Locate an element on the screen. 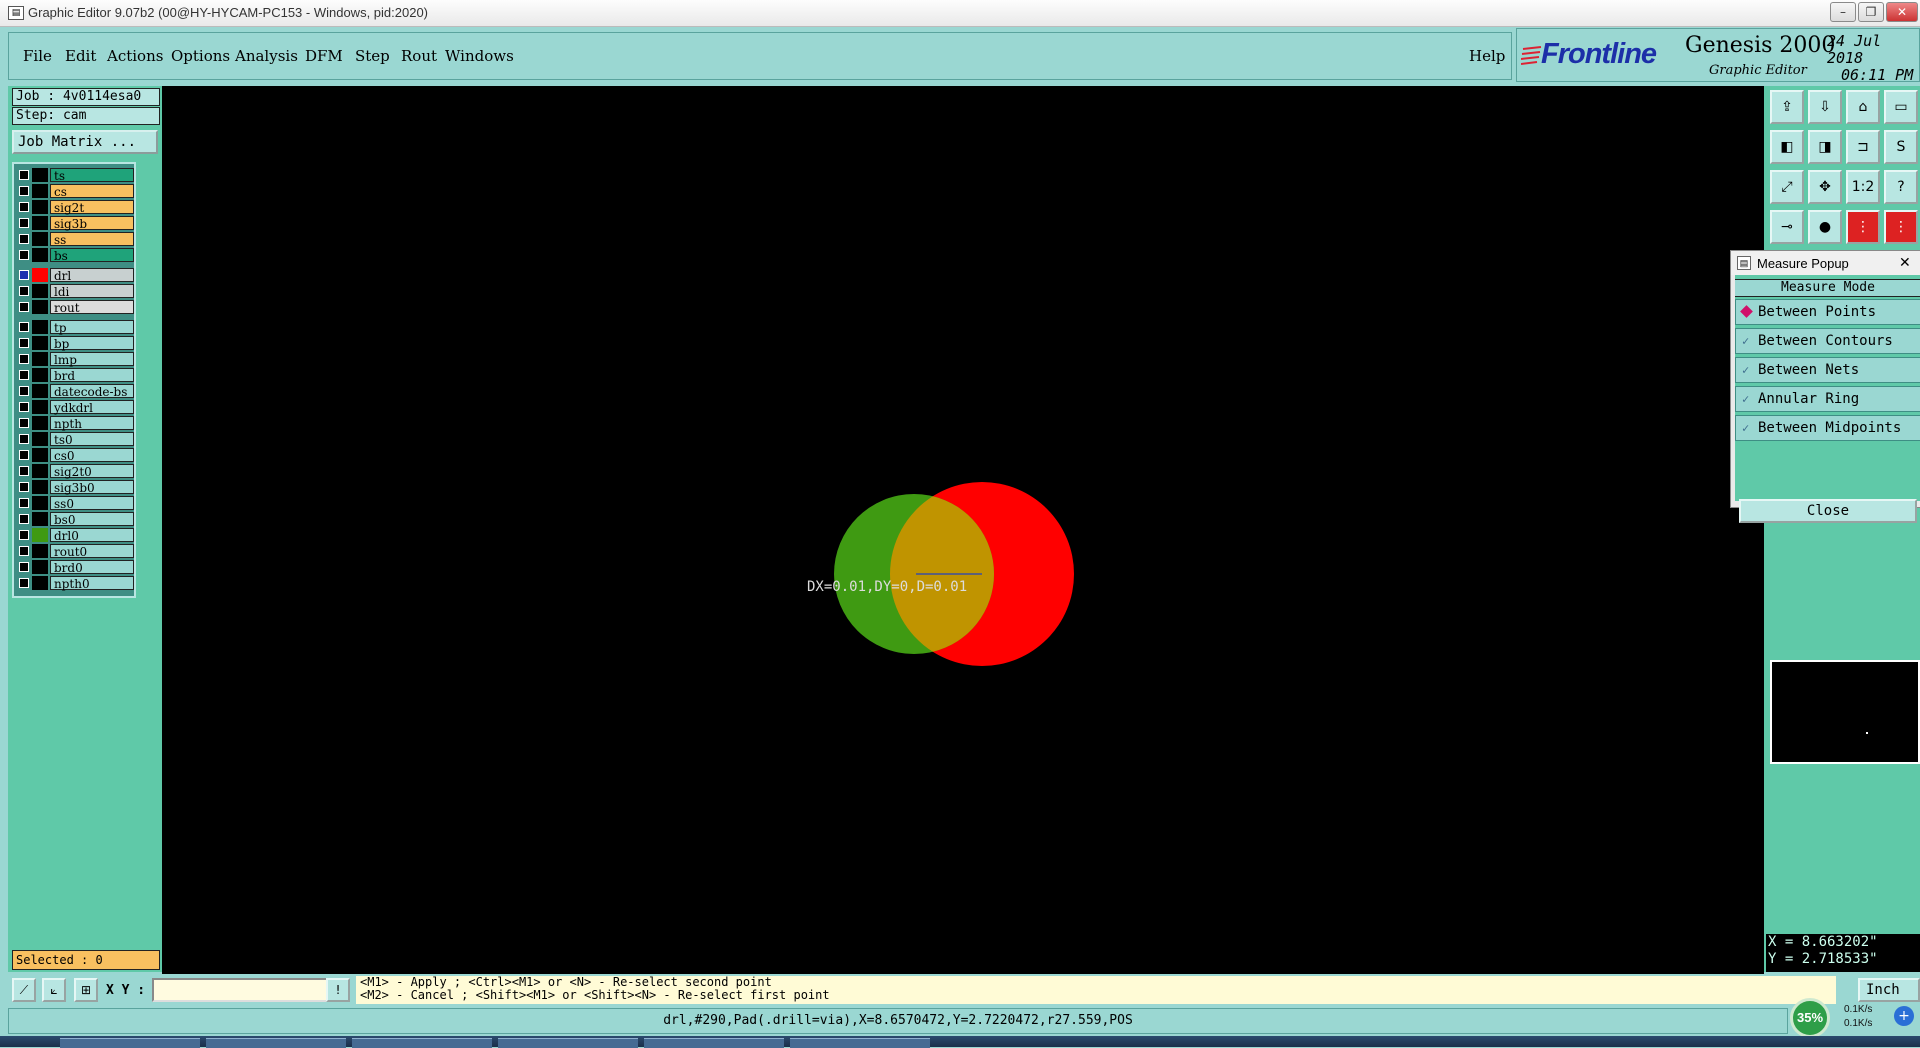 The width and height of the screenshot is (1920, 1048). measure-mode-option: ✓ Between Nets is located at coordinates (1827, 370).